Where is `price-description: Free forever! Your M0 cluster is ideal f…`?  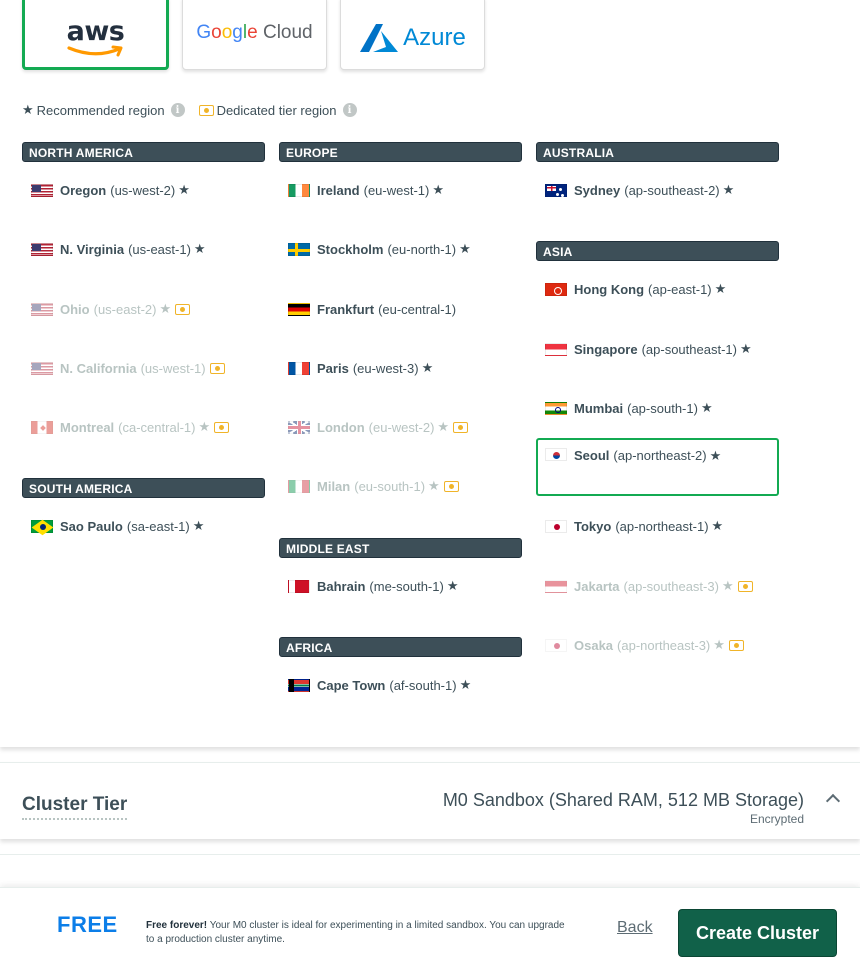 price-description: Free forever! Your M0 cluster is ideal f… is located at coordinates (356, 933).